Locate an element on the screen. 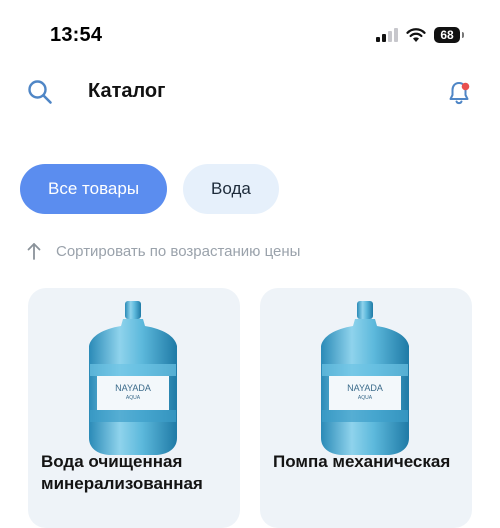  status-time: 13:54 is located at coordinates (76, 35).